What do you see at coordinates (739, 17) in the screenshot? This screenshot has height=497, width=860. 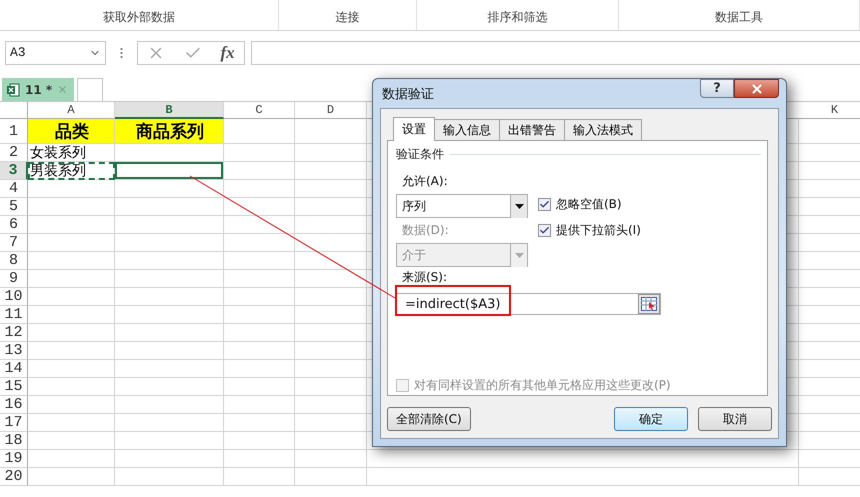 I see `ribbon-group-label: 数据工具` at bounding box center [739, 17].